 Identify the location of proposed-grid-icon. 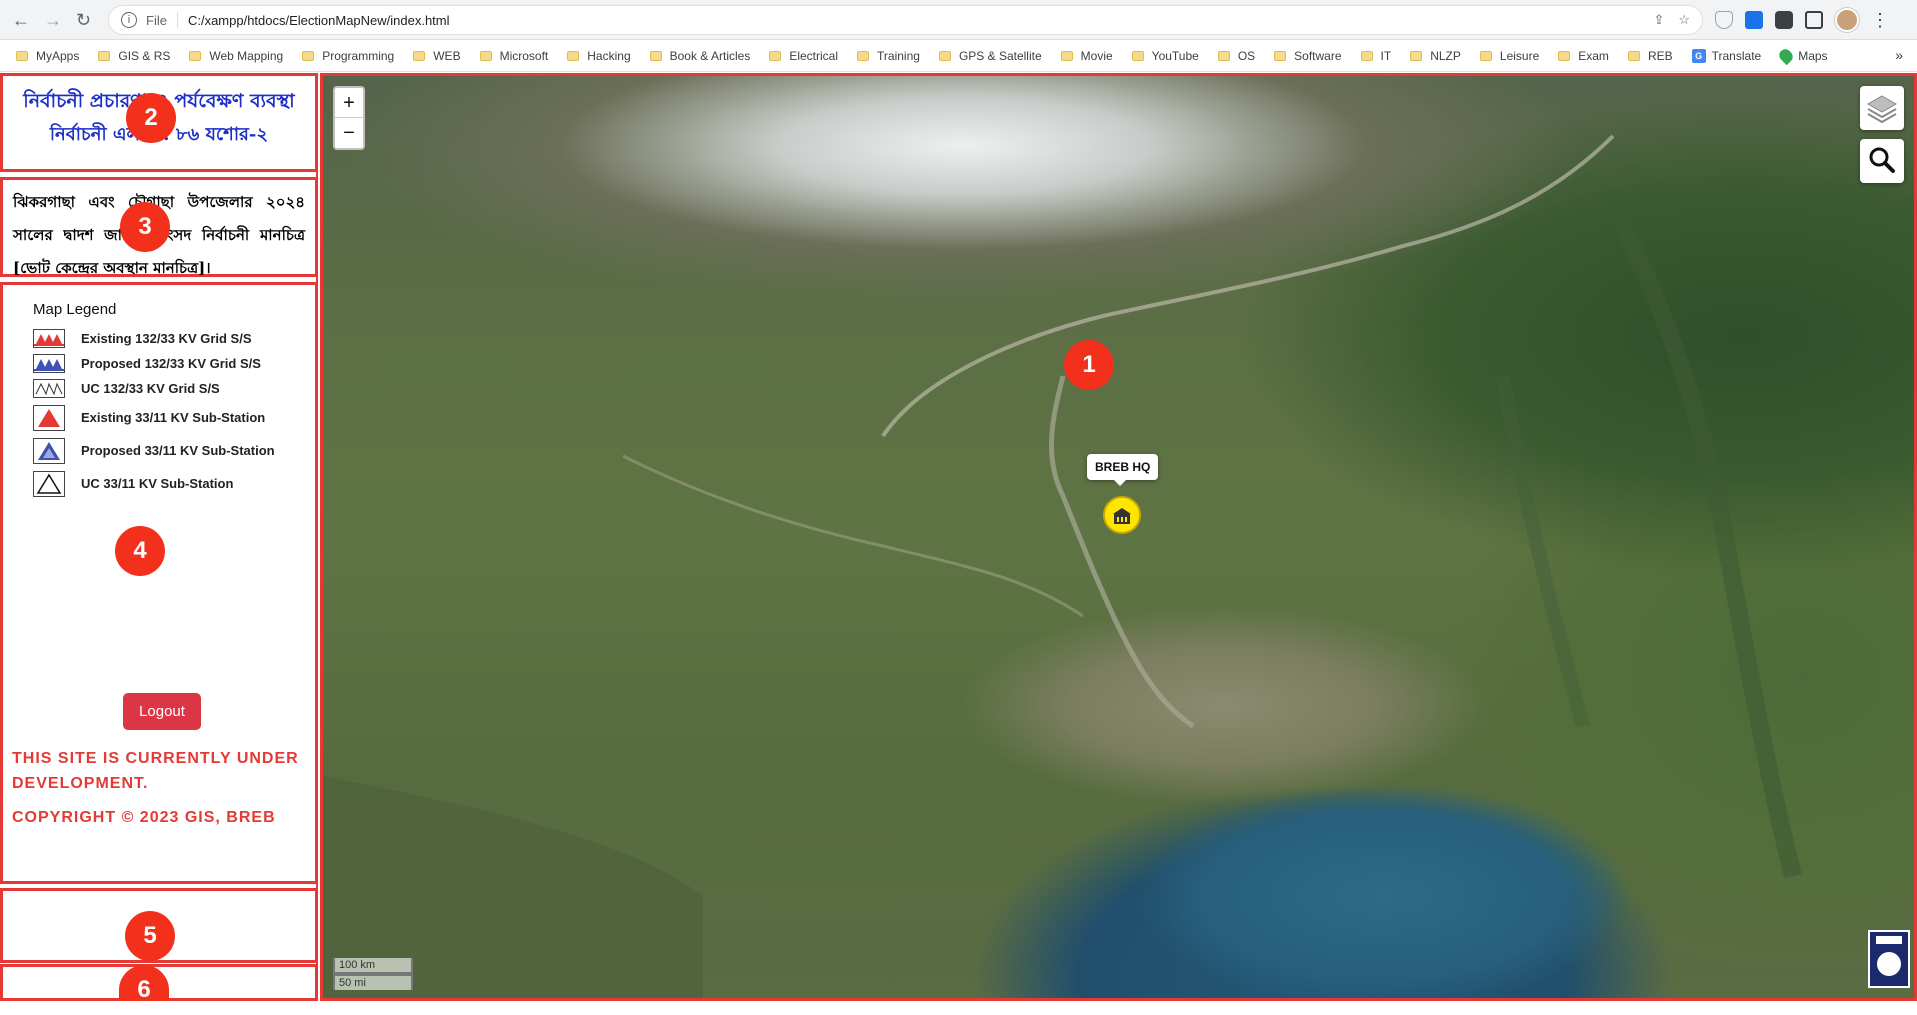
(49, 363).